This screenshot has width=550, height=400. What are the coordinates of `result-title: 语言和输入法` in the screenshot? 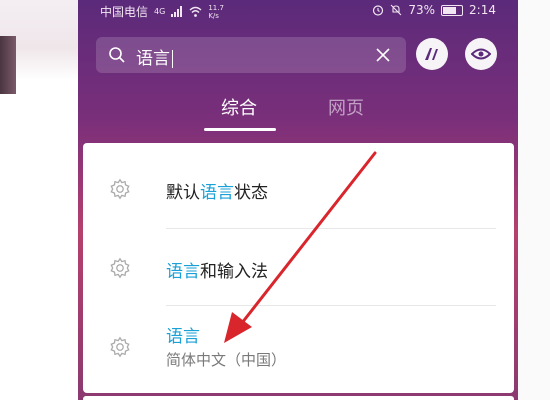 It's located at (217, 269).